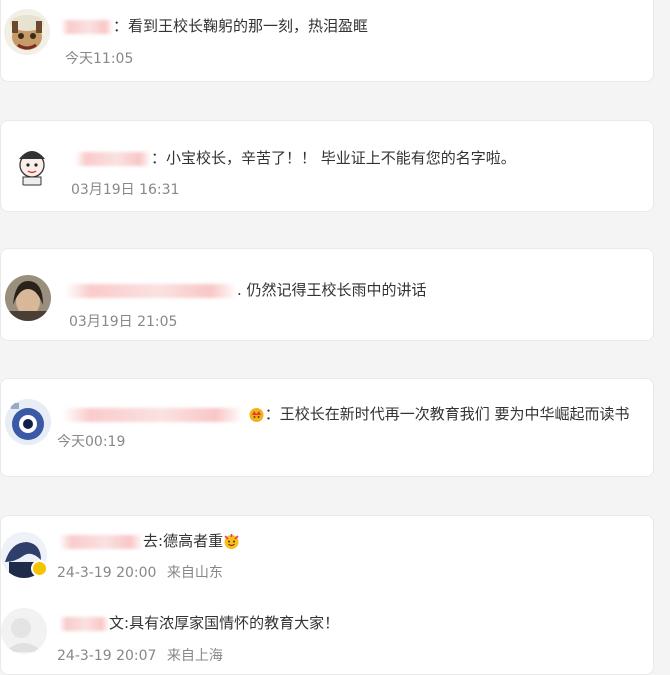  Describe the element at coordinates (241, 26) in the screenshot. I see `comment-text: ：看到王校长鞠躬的那一刻，热泪盈眶` at that location.